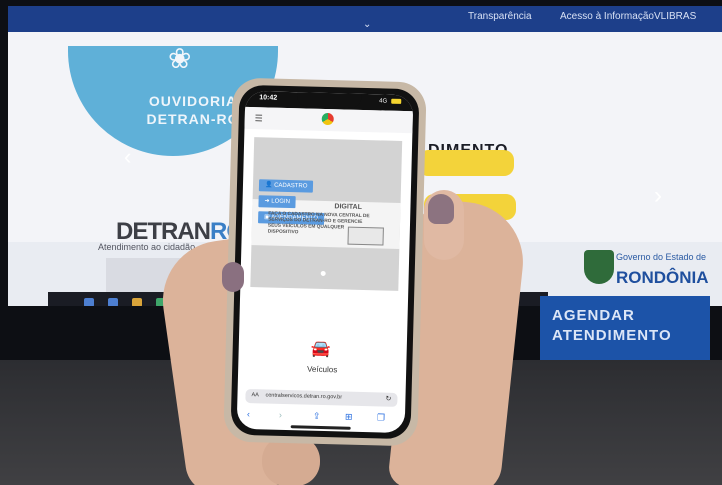 The height and width of the screenshot is (485, 722). Describe the element at coordinates (259, 118) in the screenshot. I see `hamburger-icon: ☰` at that location.